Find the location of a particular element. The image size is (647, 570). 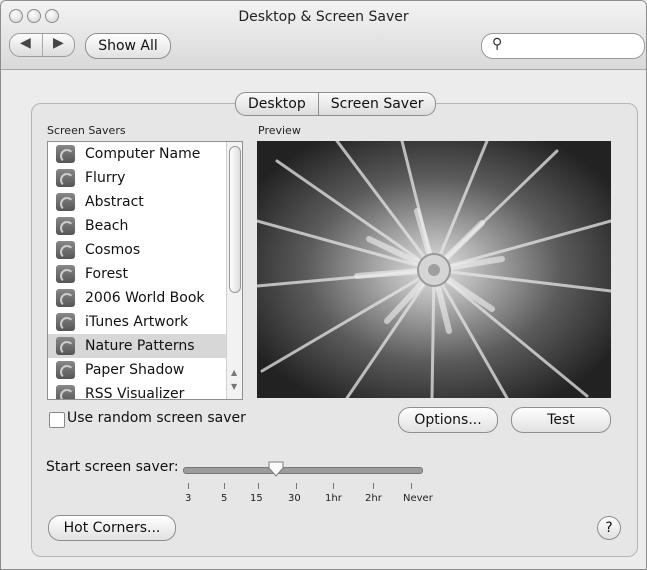

start-screen-saver-label: Start screen saver: is located at coordinates (112, 467).